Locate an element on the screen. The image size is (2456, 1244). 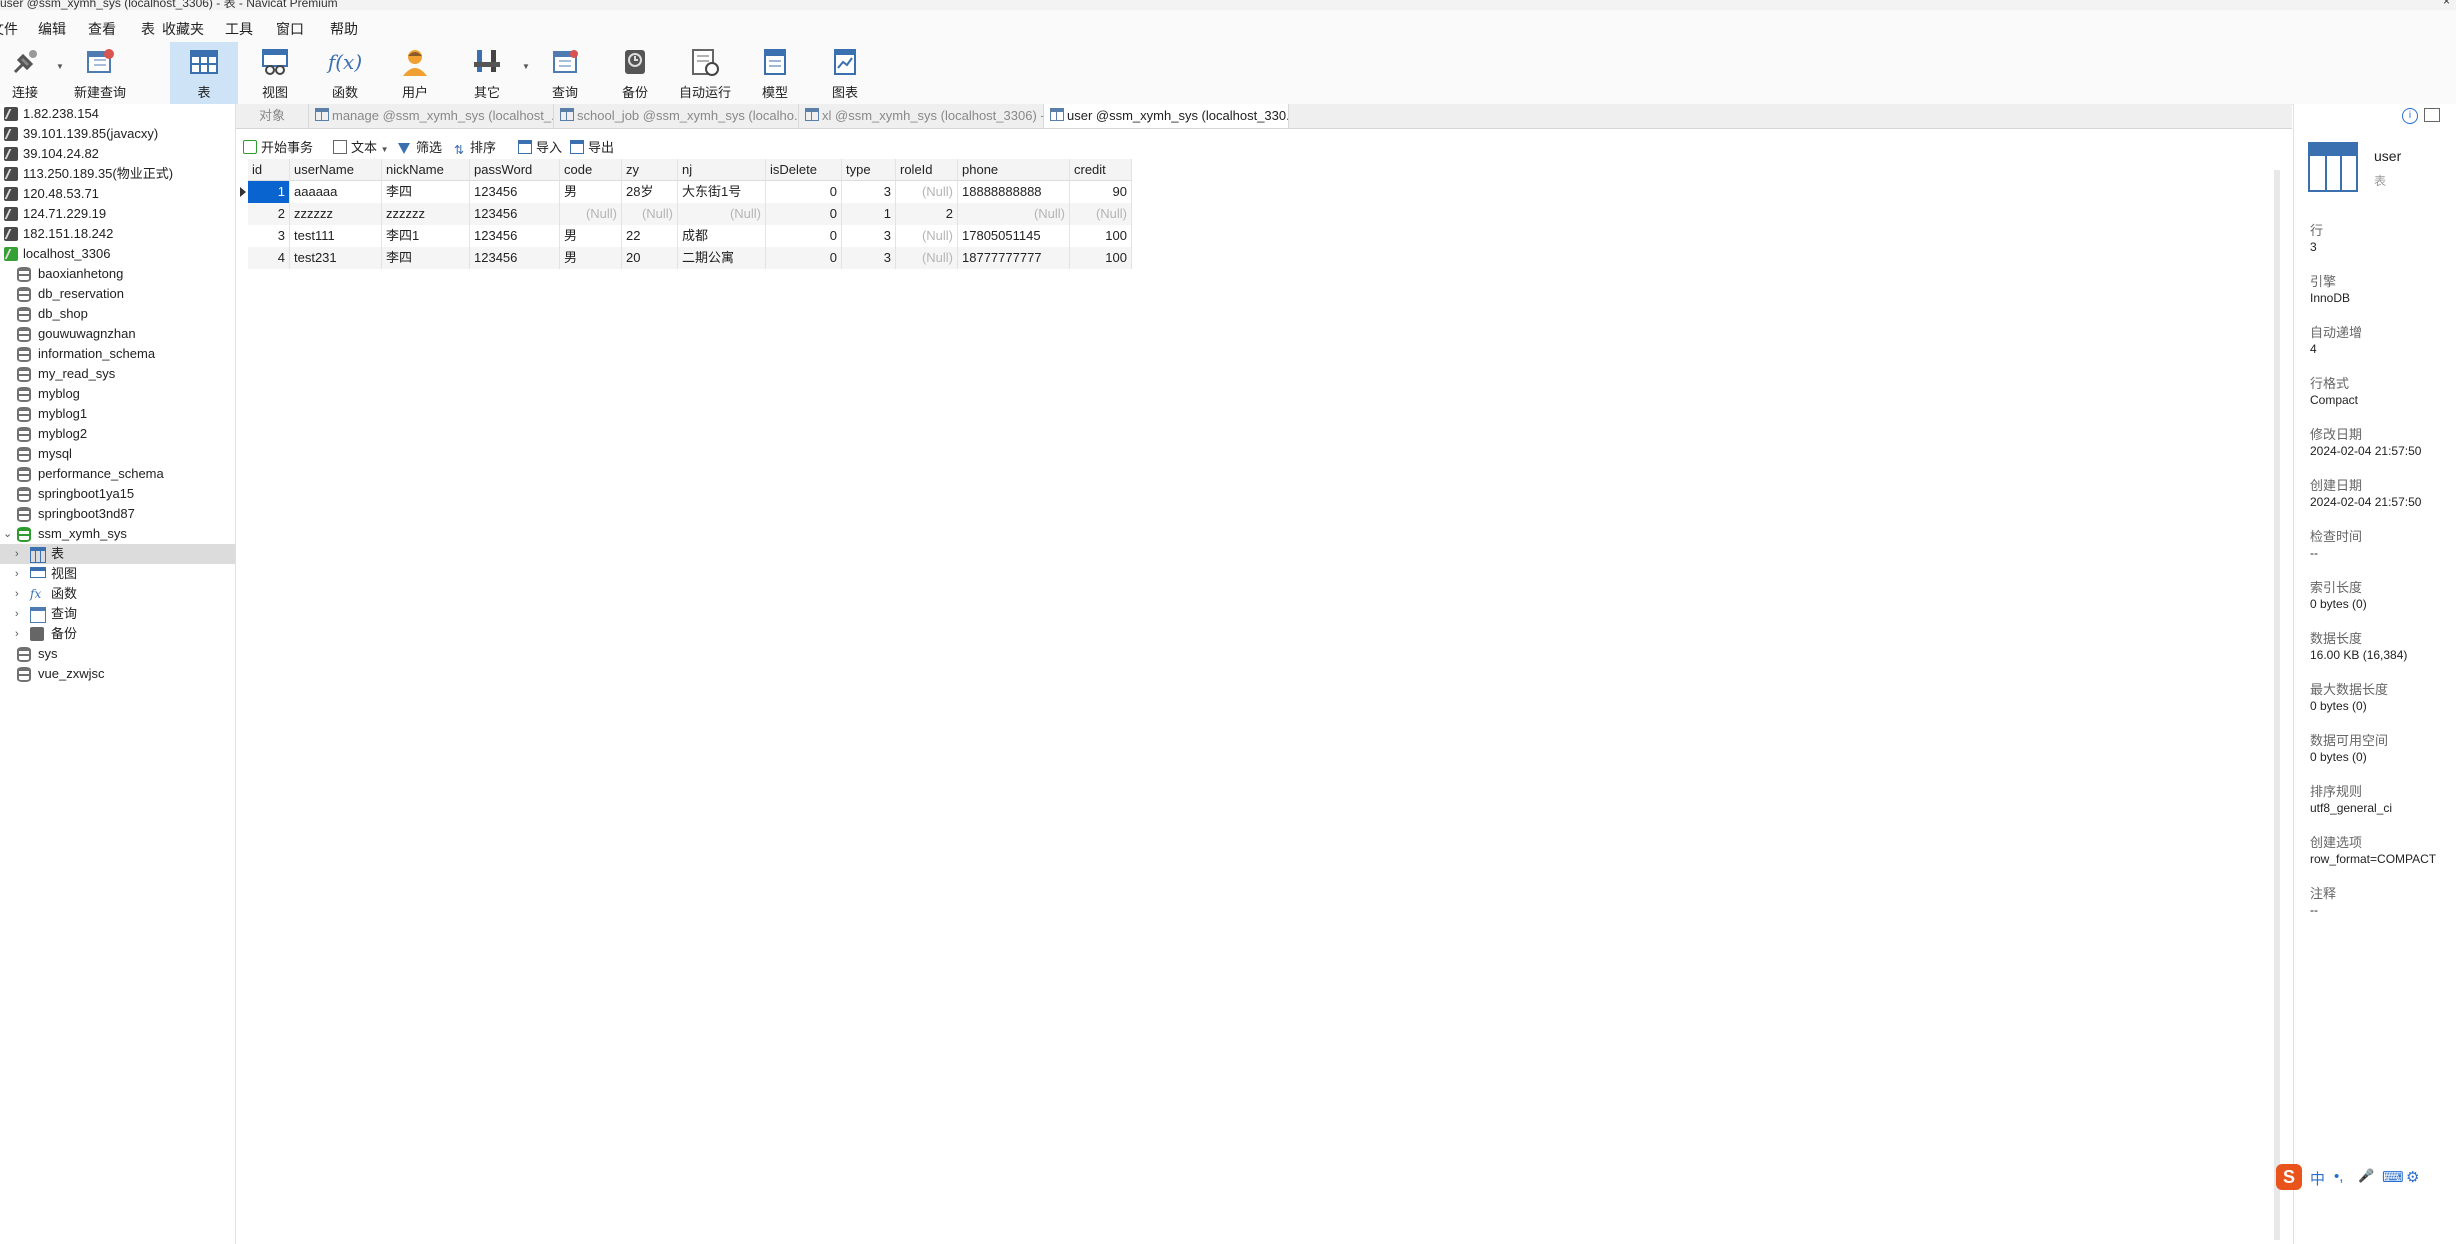
text-button: 文本 ▼ is located at coordinates (361, 146).